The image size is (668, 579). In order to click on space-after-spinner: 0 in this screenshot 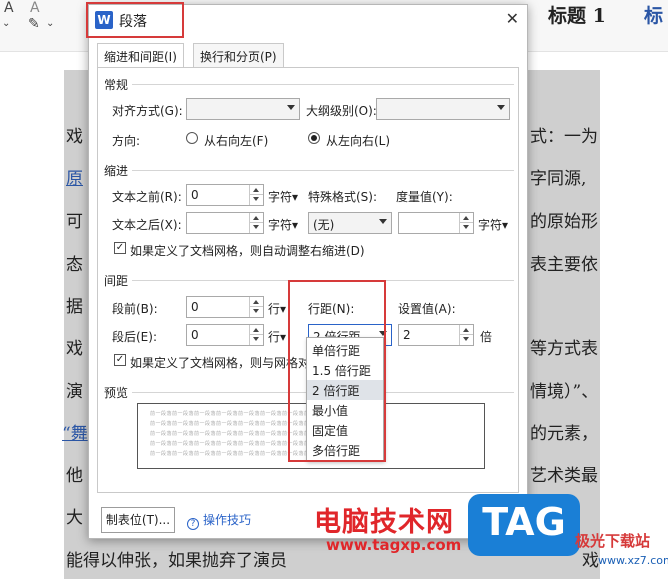, I will do `click(225, 335)`.